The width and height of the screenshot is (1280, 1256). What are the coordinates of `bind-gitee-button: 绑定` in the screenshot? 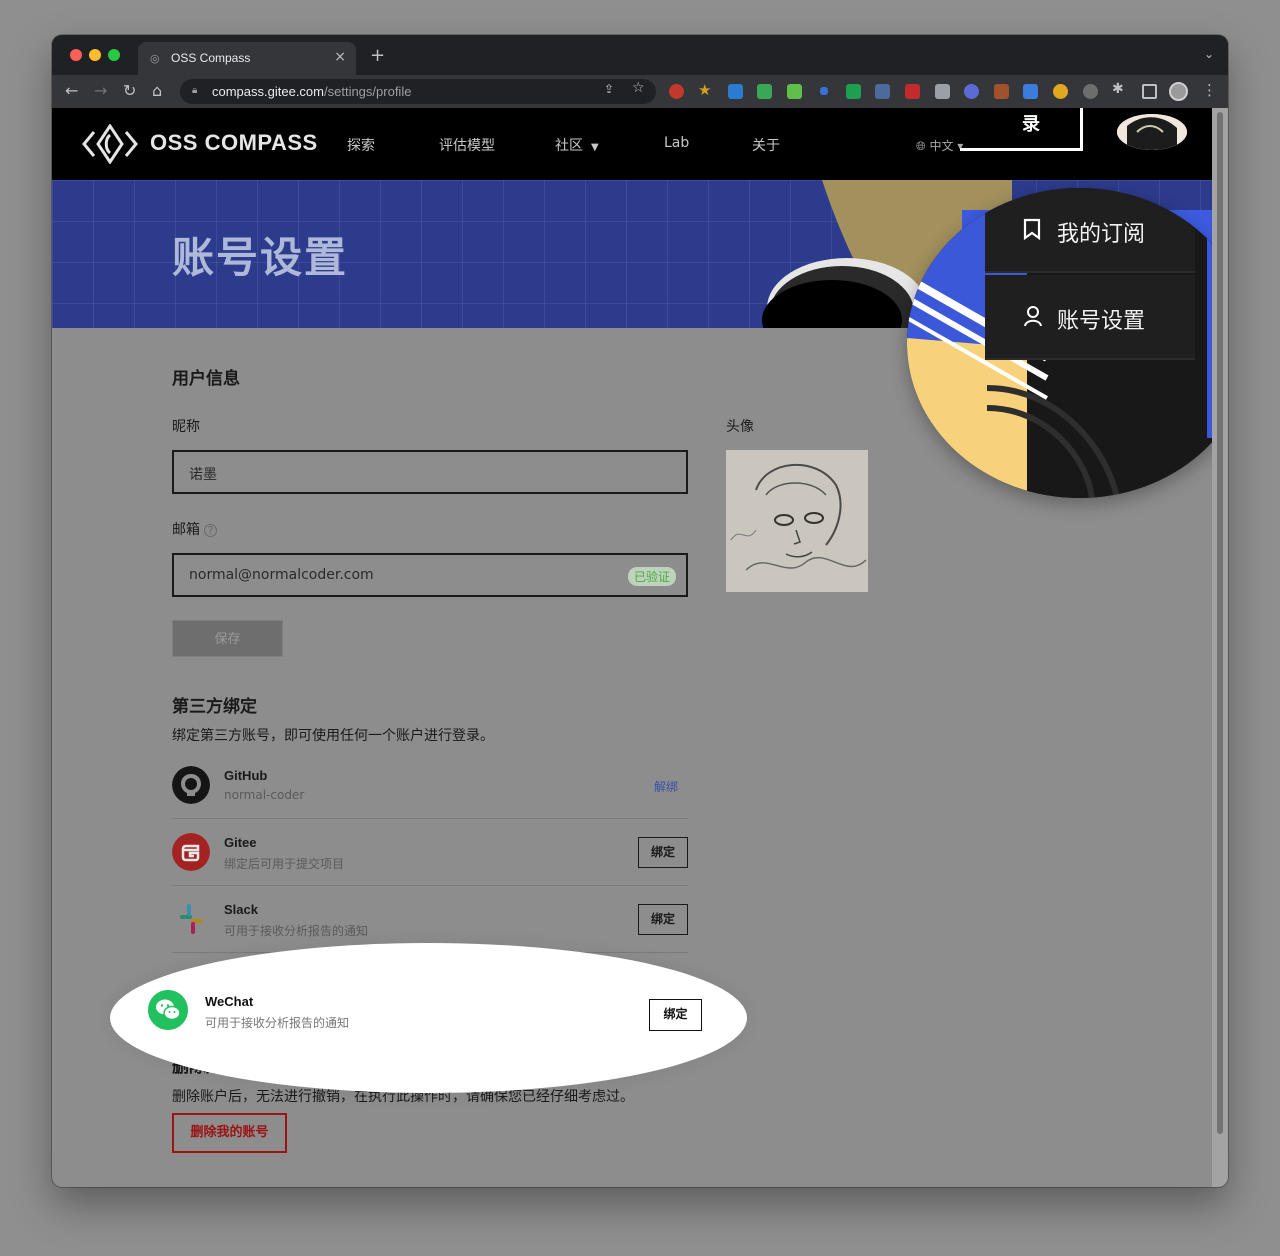 It's located at (663, 852).